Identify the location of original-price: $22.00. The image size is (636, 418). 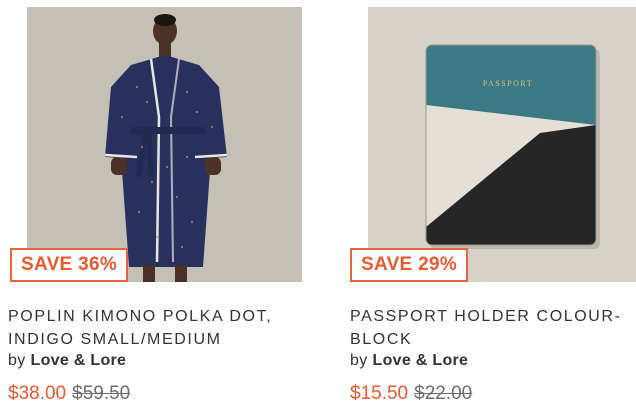
(443, 393).